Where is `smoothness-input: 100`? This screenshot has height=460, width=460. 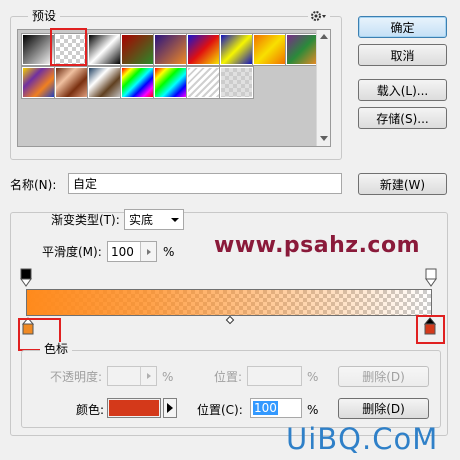
smoothness-input: 100 is located at coordinates (132, 251).